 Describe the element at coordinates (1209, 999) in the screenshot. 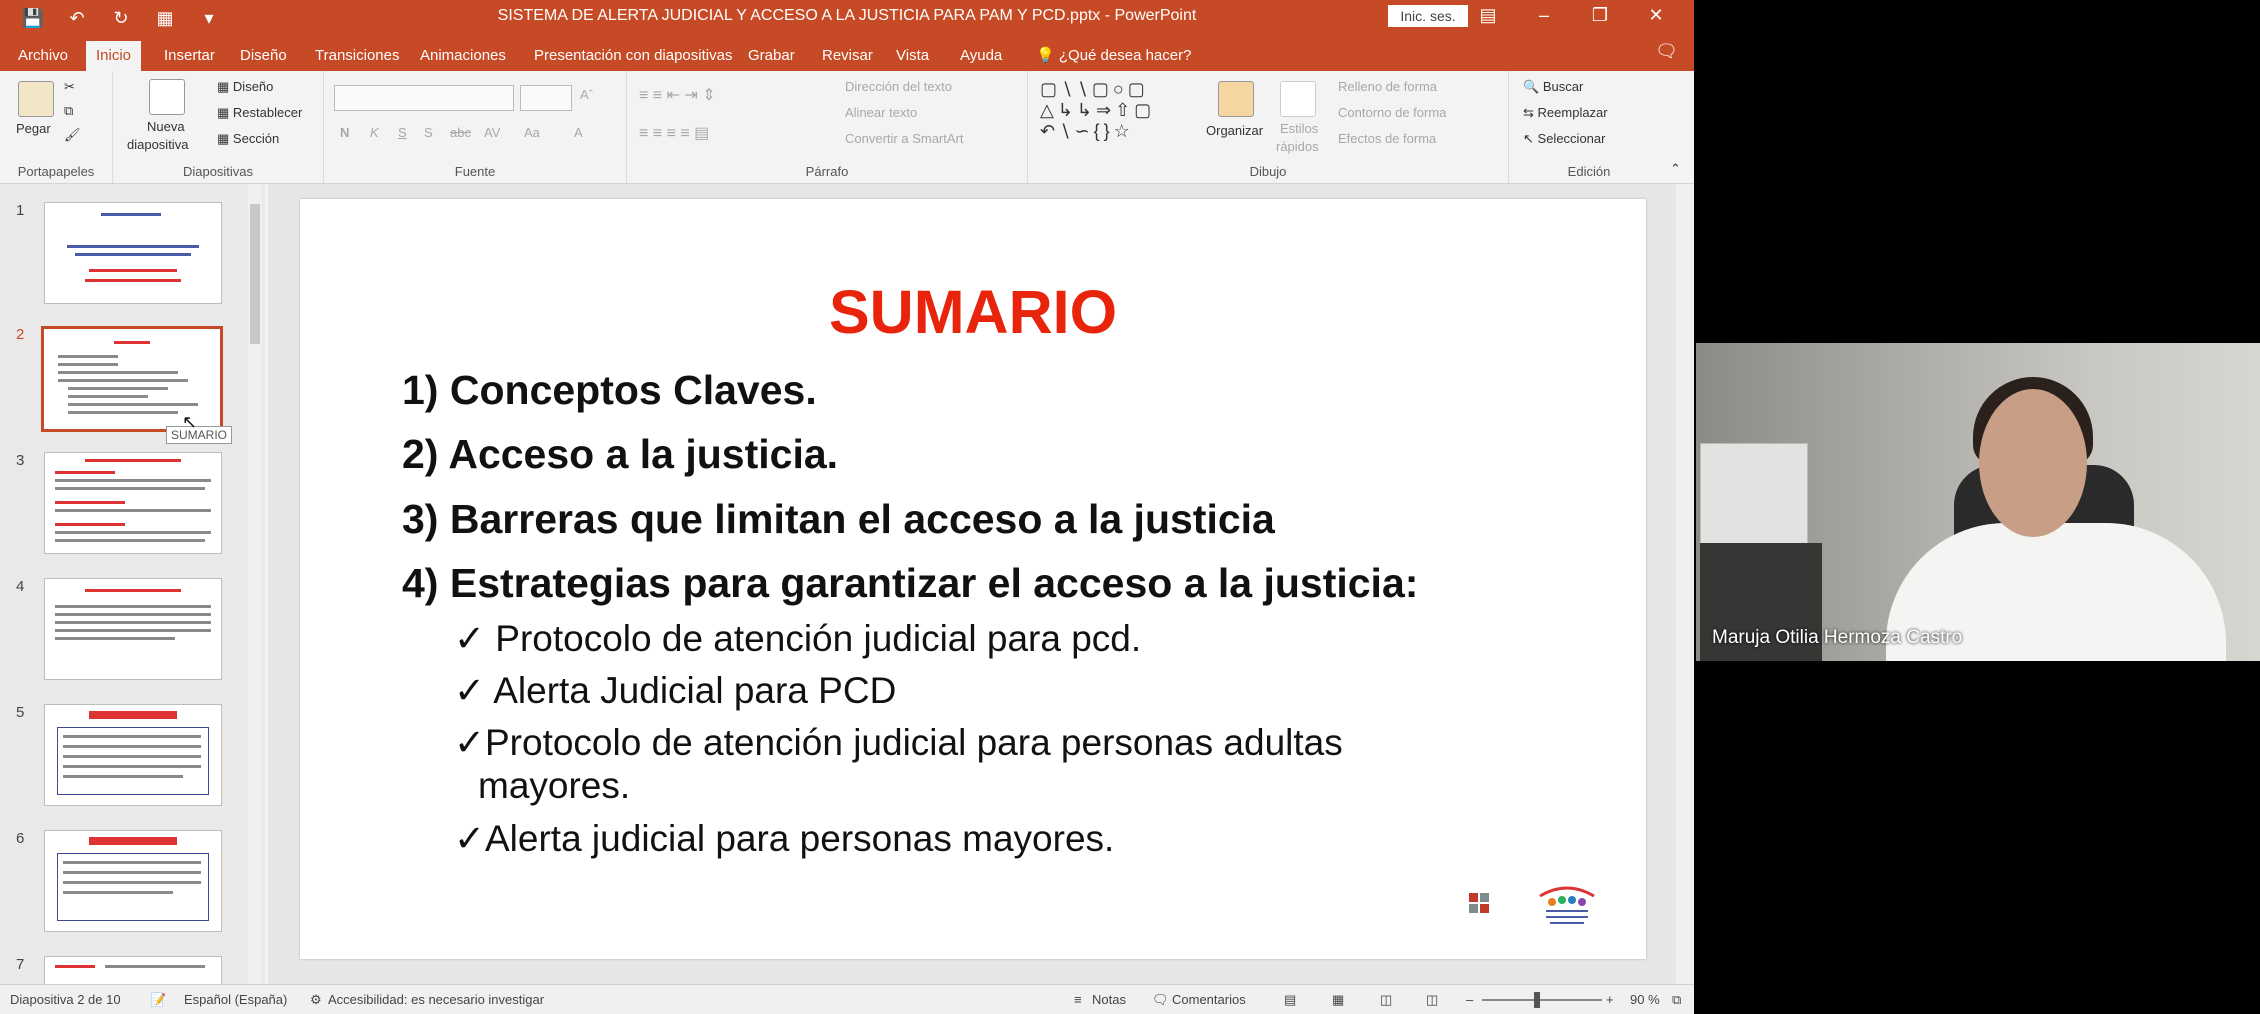

I see `comments-button: Comentarios` at that location.